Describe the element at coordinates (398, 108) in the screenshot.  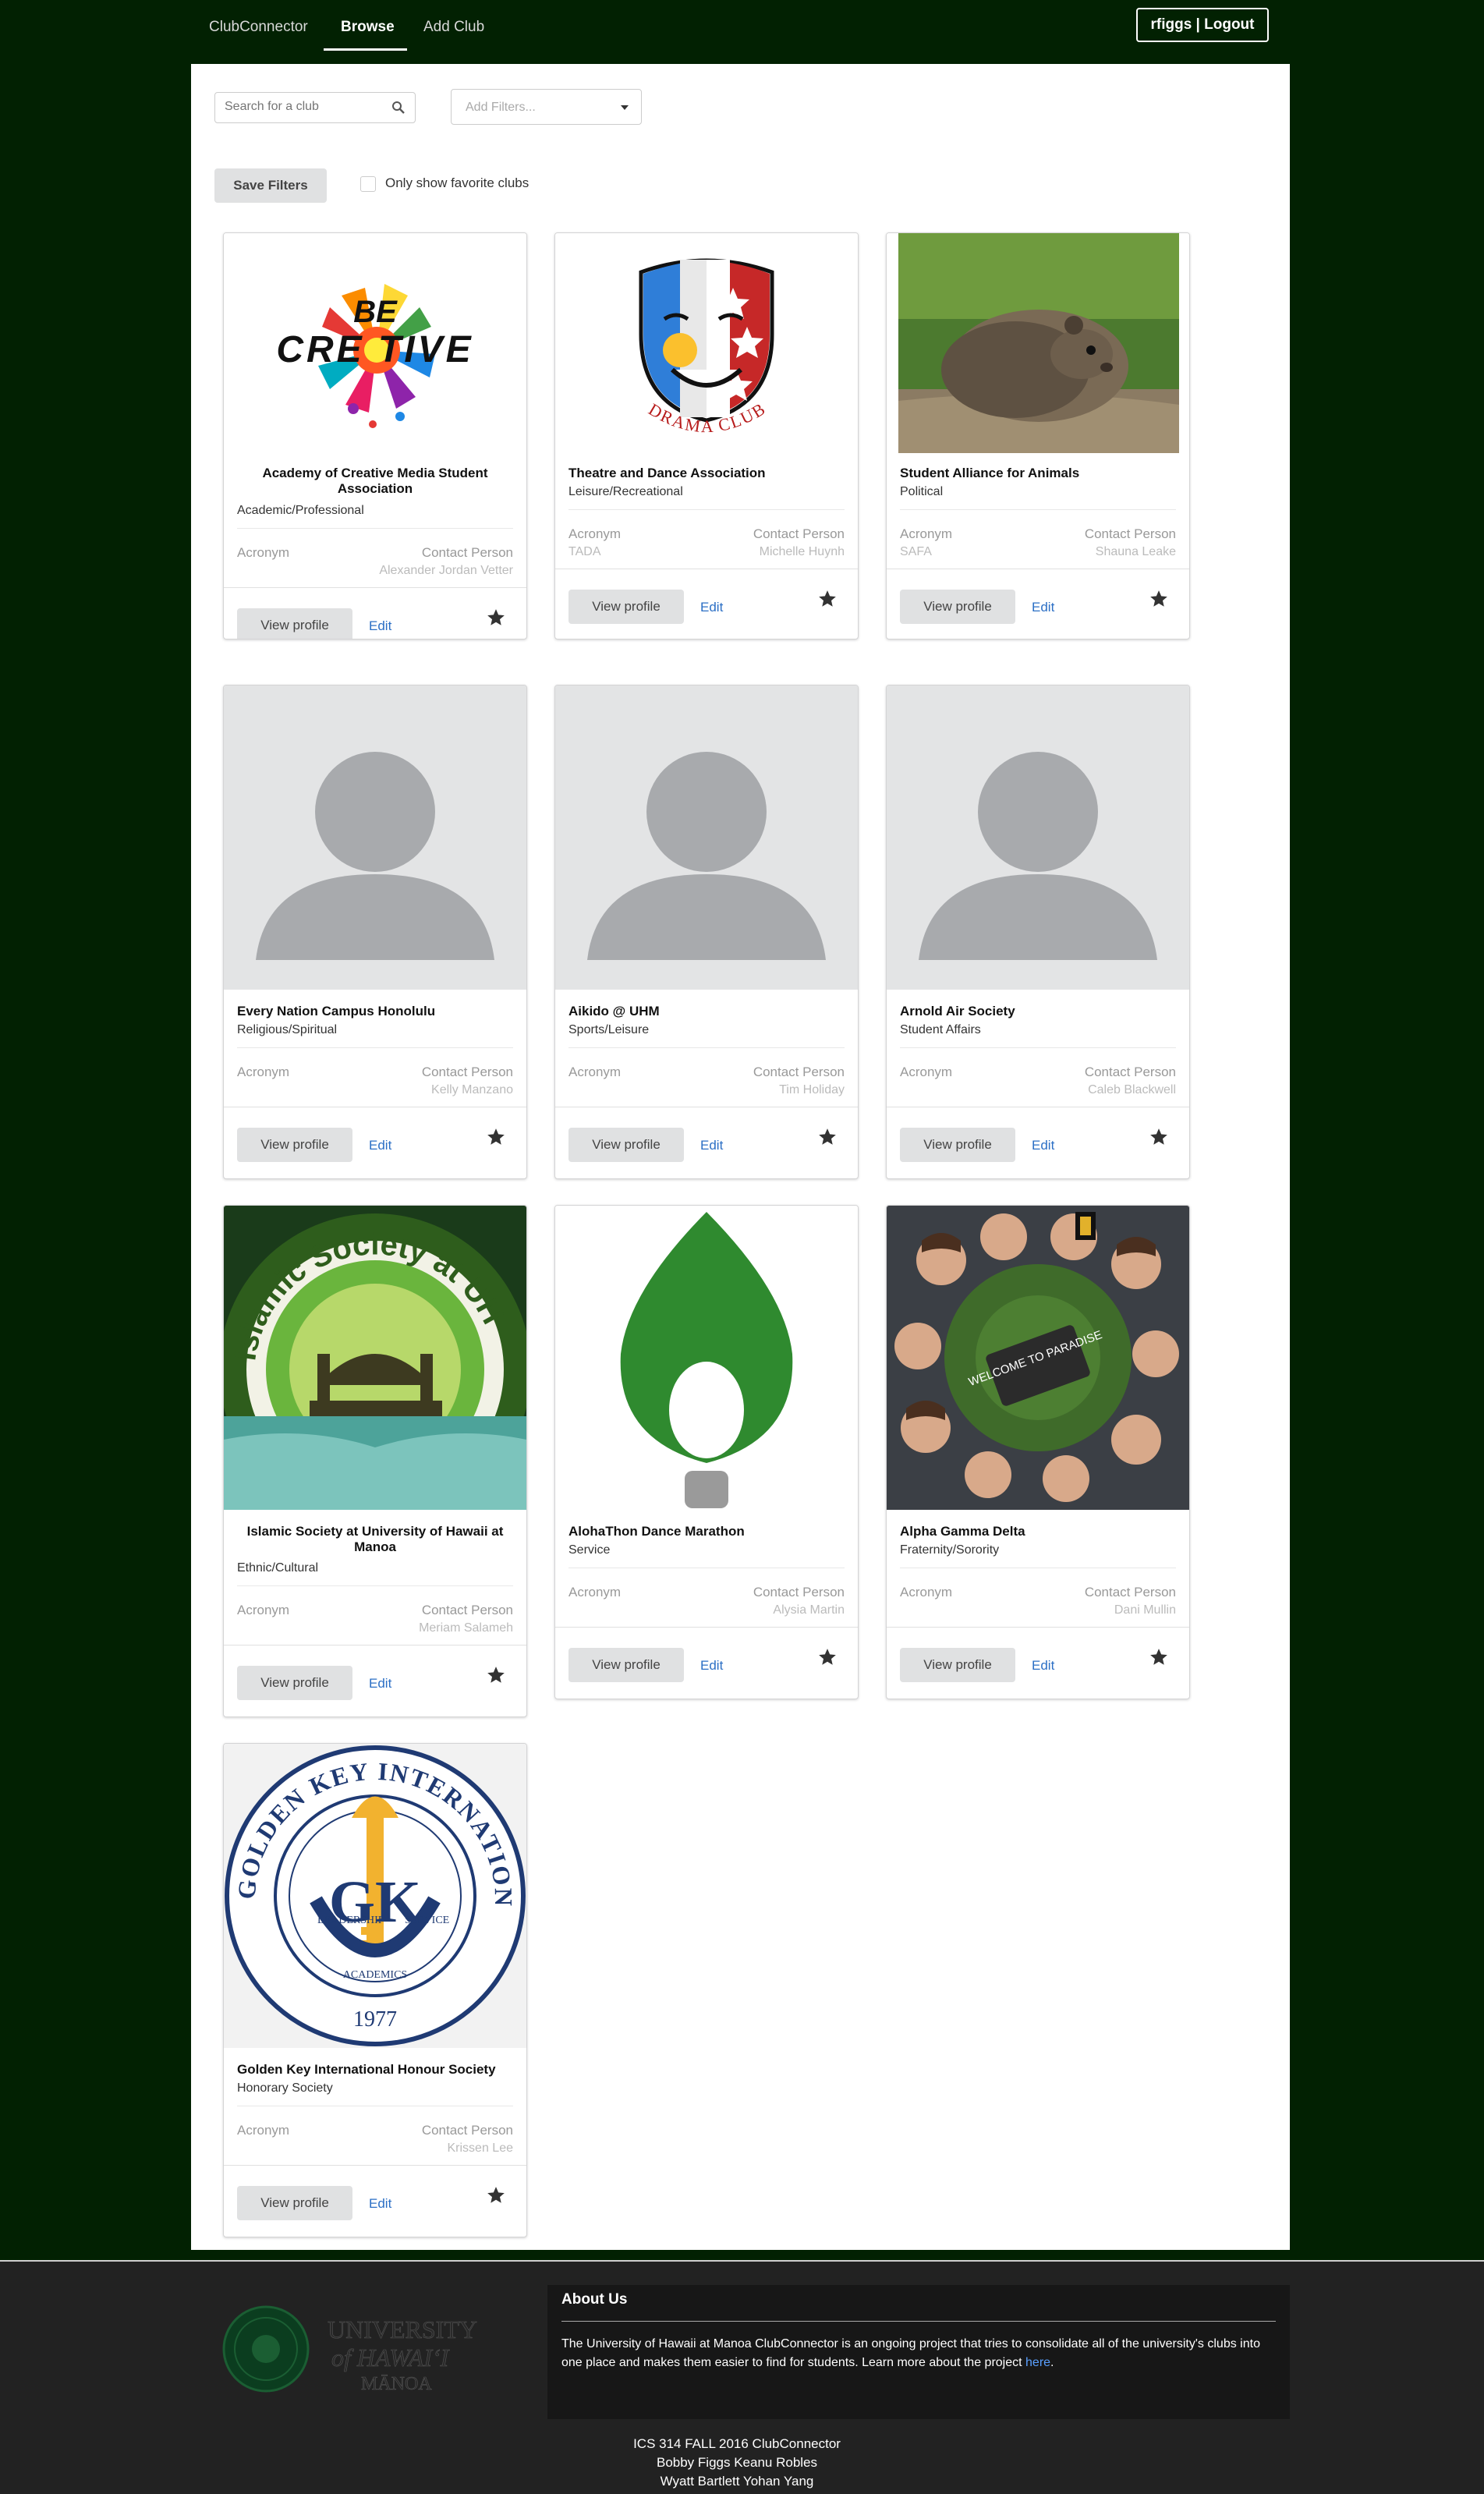
I see `search-icon` at that location.